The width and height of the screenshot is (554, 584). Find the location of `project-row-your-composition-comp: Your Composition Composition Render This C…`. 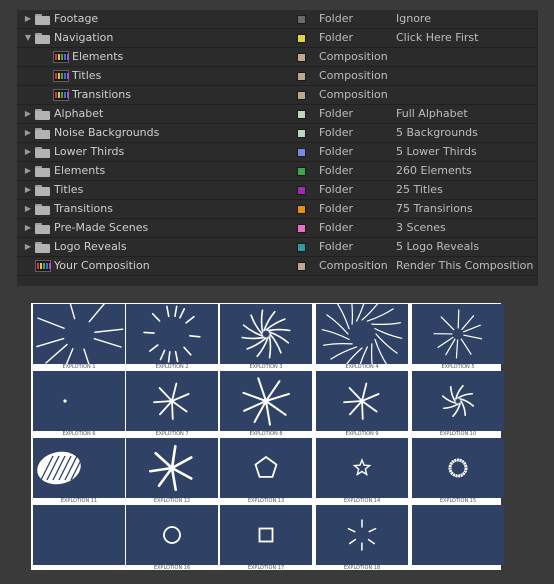

project-row-your-composition-comp: Your Composition Composition Render This C… is located at coordinates (277, 266).